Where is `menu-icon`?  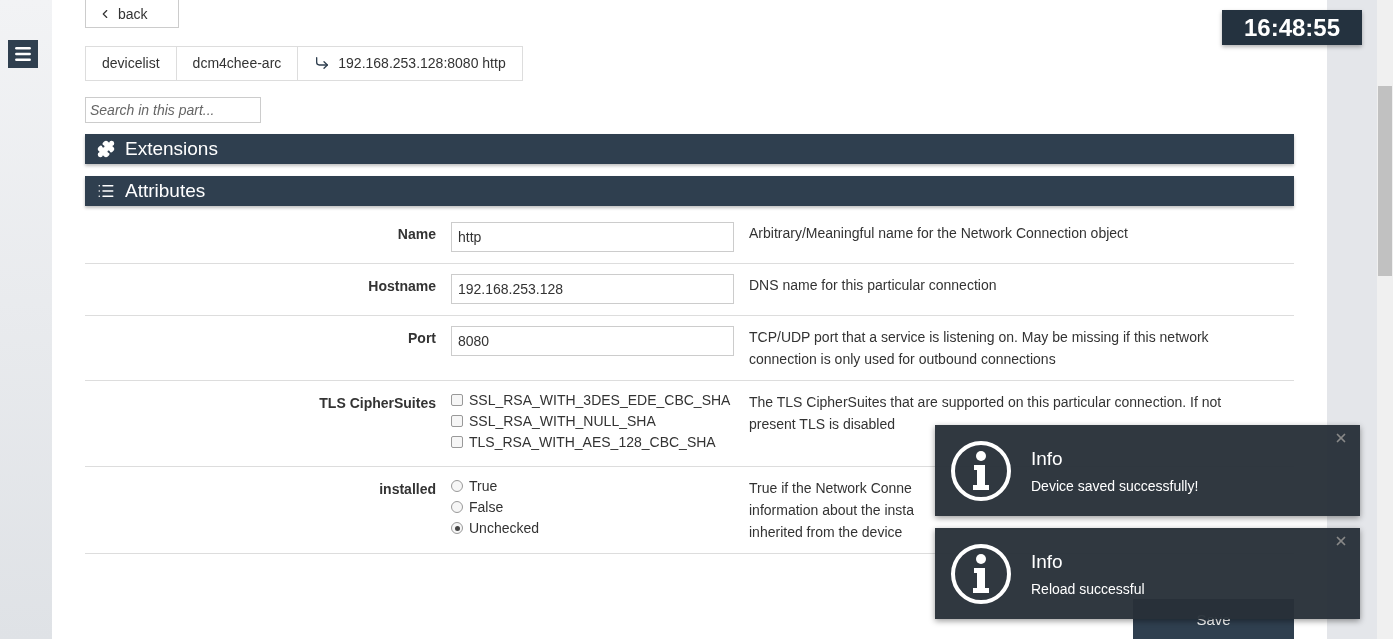
menu-icon is located at coordinates (23, 54).